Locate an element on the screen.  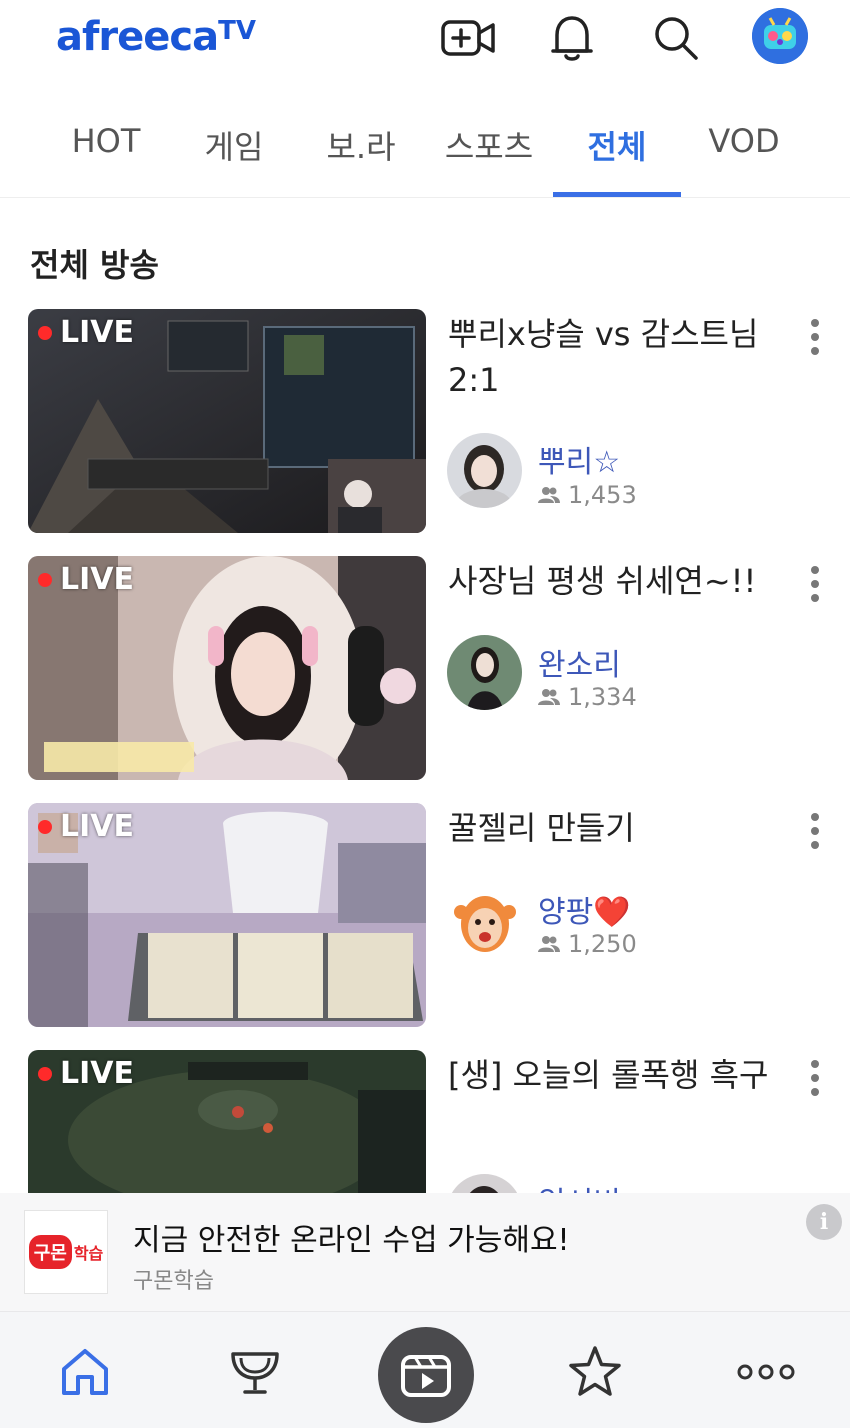
active-tab-indicator is located at coordinates (617, 194).